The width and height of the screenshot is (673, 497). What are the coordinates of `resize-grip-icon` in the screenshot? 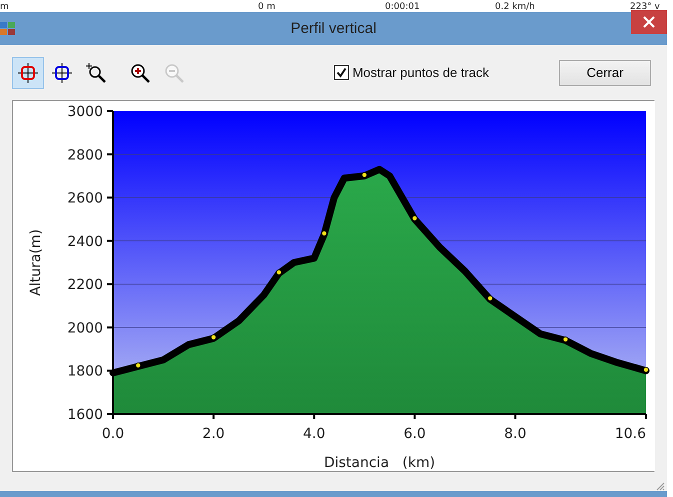 It's located at (660, 486).